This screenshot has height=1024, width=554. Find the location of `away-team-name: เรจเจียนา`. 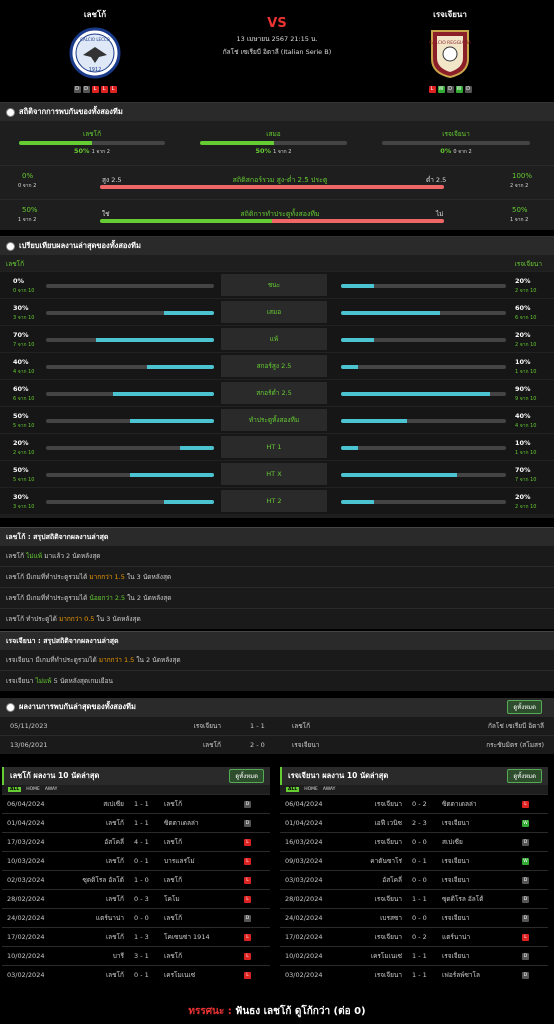

away-team-name: เรจเจียนา is located at coordinates (450, 14).